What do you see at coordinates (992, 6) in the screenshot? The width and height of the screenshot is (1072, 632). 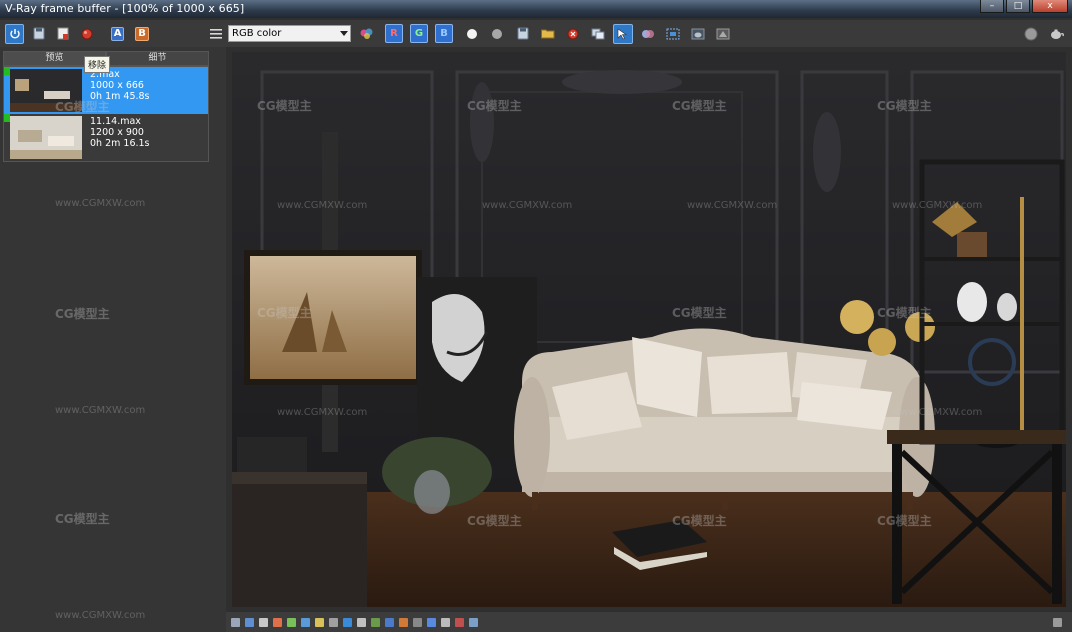 I see `minimize-button: –` at bounding box center [992, 6].